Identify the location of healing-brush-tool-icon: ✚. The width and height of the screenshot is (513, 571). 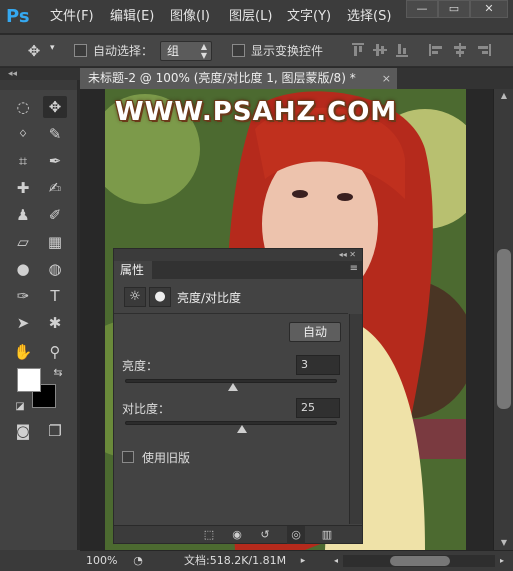
(23, 188).